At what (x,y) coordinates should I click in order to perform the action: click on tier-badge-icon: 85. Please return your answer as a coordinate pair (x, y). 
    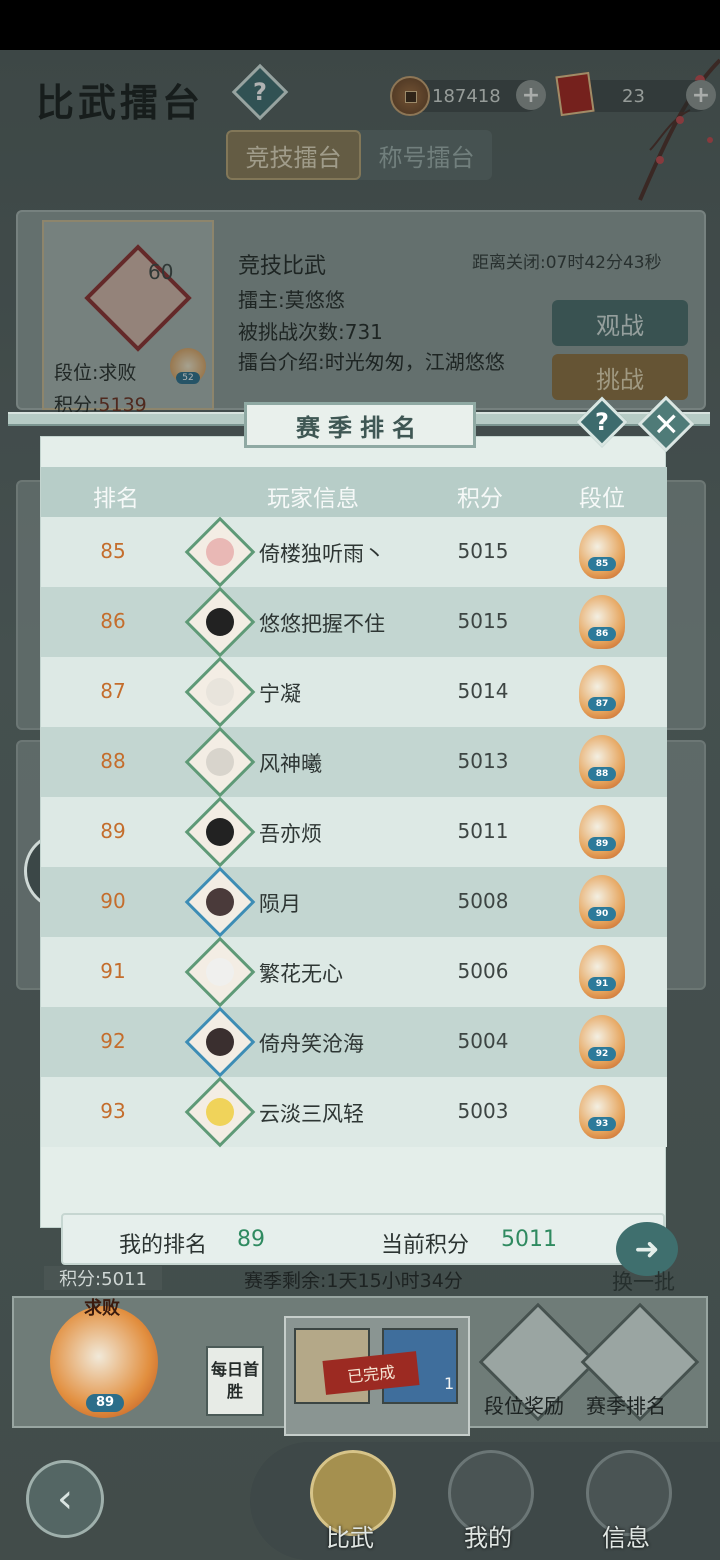
    Looking at the image, I should click on (602, 552).